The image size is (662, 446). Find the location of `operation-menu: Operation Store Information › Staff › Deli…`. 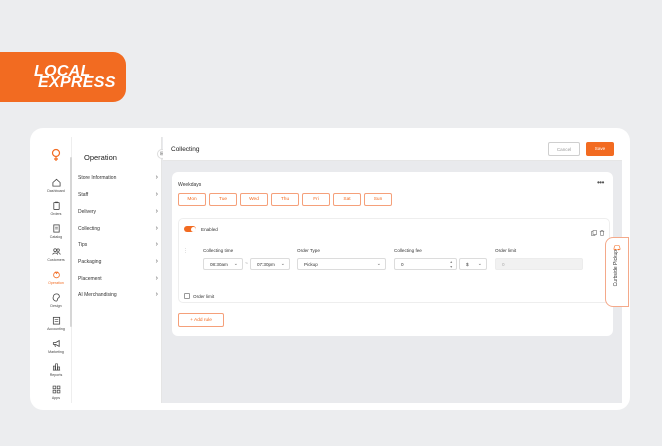

operation-menu: Operation Store Information › Staff › Deli… is located at coordinates (117, 270).